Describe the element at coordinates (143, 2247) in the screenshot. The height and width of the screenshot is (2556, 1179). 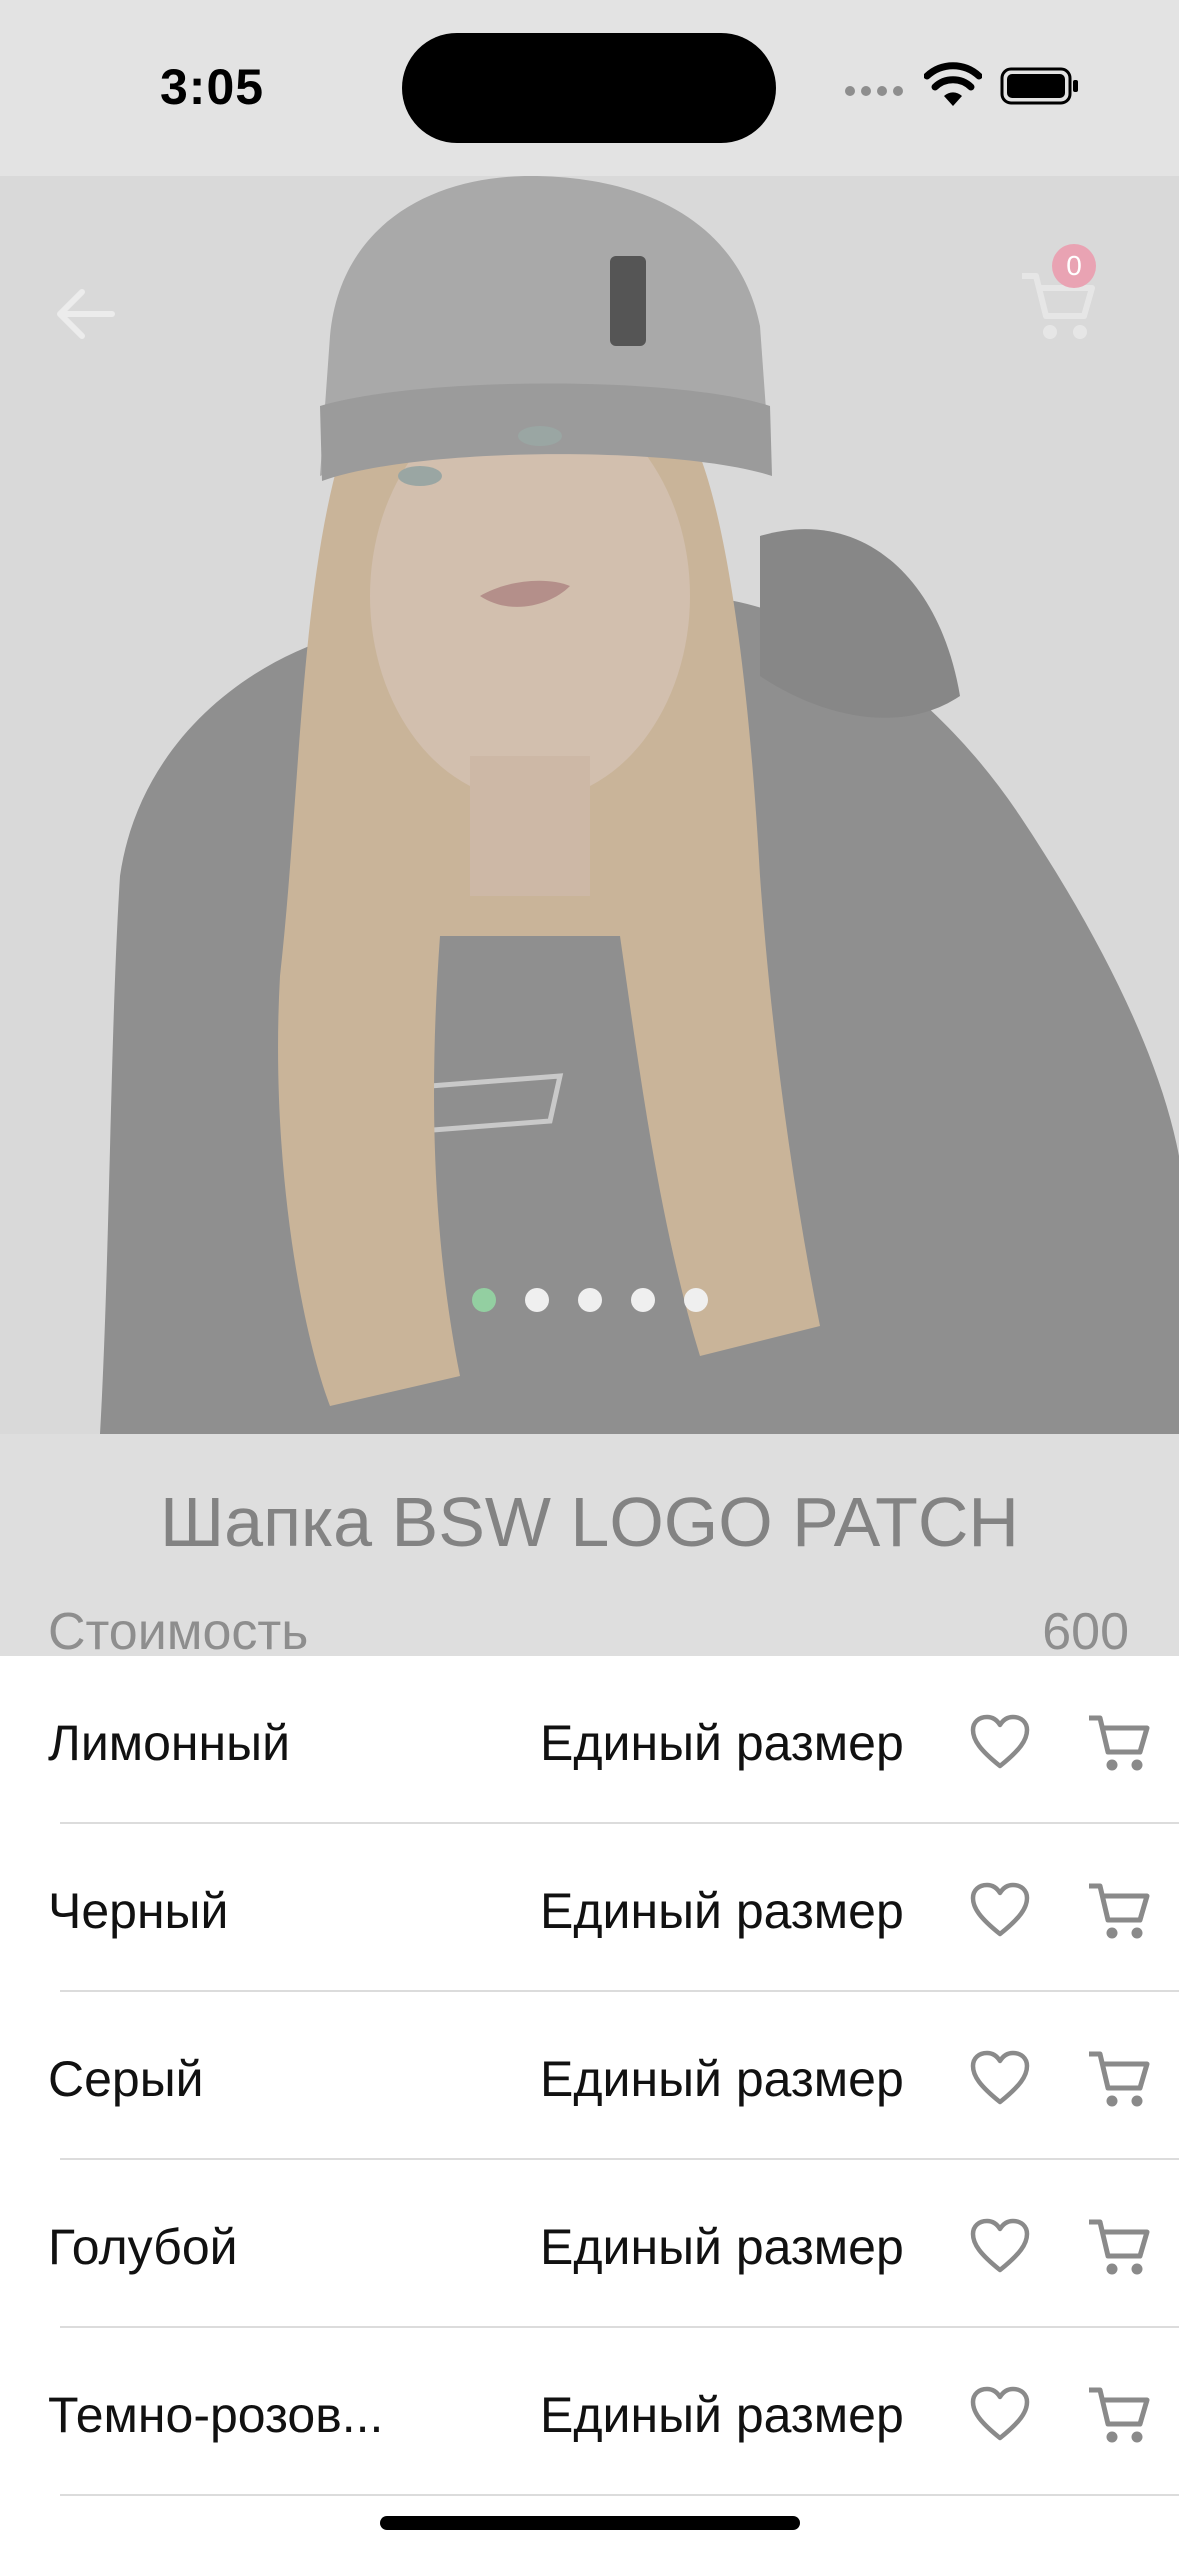
I see `variant-color: Голубой` at that location.